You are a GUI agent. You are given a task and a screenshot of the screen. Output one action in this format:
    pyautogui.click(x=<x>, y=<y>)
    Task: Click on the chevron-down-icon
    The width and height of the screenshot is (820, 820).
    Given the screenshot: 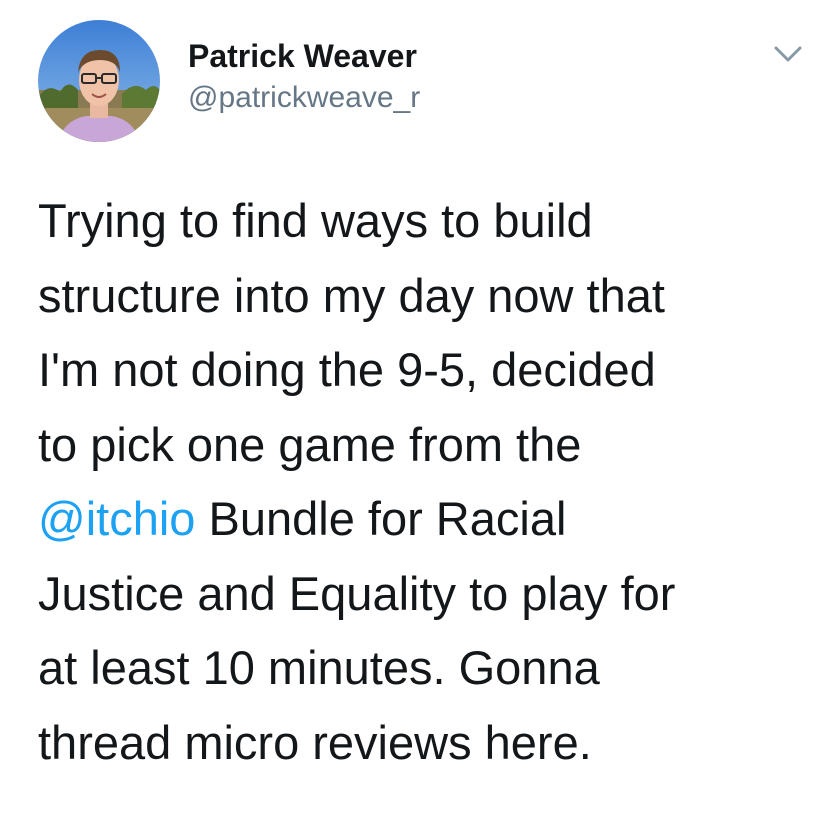 What is the action you would take?
    pyautogui.click(x=788, y=55)
    